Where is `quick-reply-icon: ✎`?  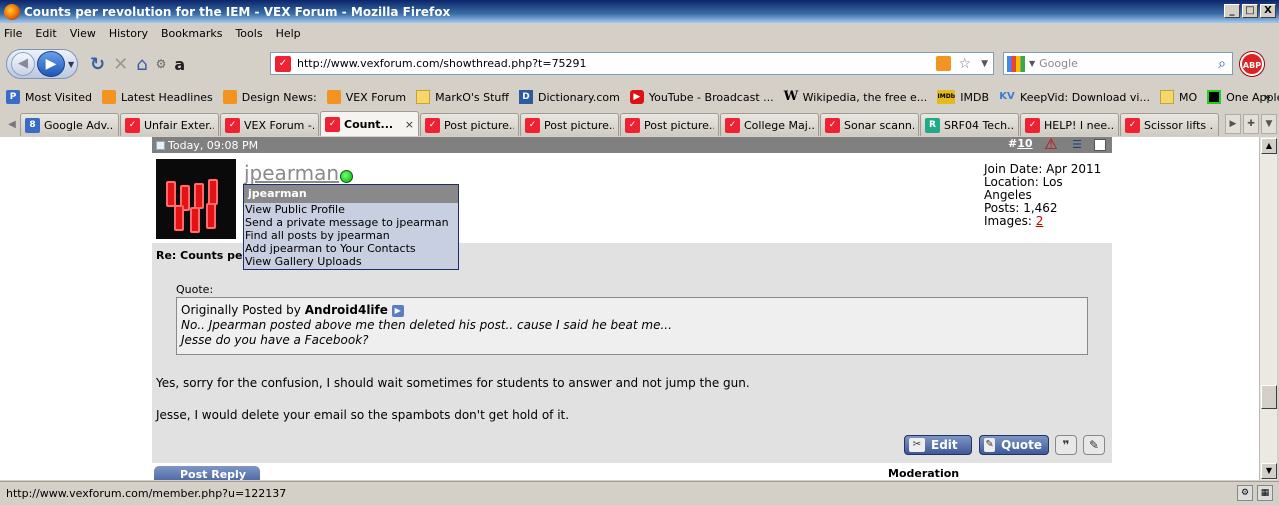
quick-reply-icon: ✎ is located at coordinates (1094, 445).